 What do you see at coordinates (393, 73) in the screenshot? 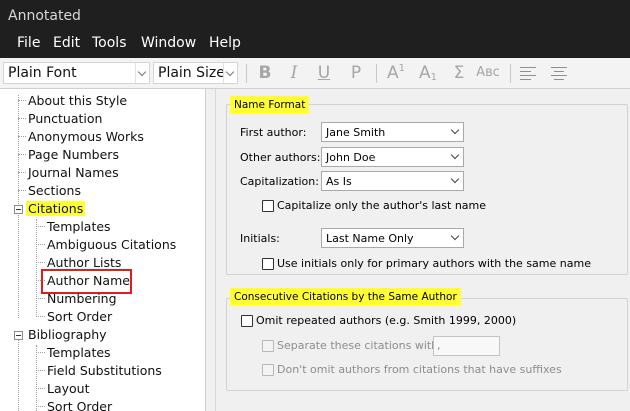
I see `superscript-icon: A` at bounding box center [393, 73].